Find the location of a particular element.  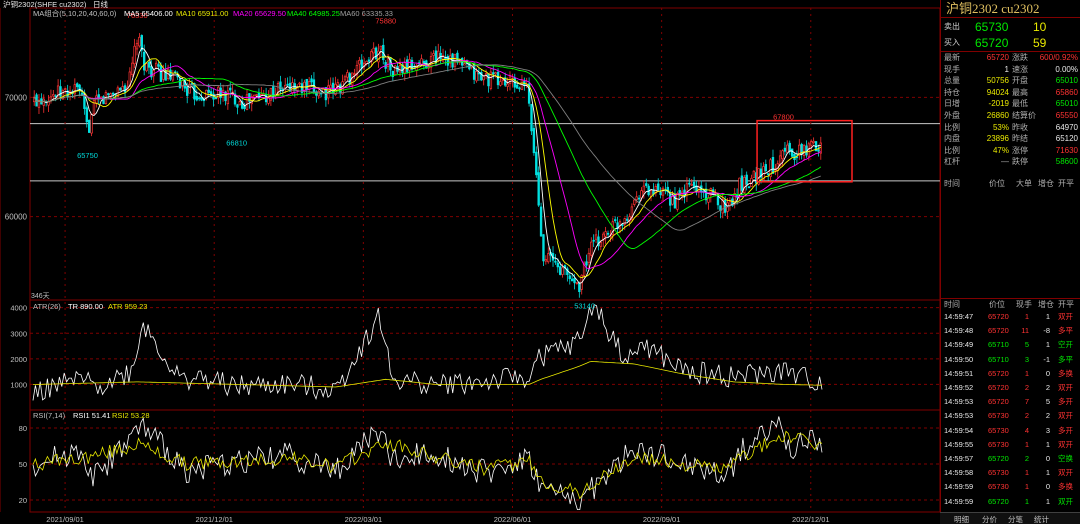

rsi2-line is located at coordinates (427, 465).